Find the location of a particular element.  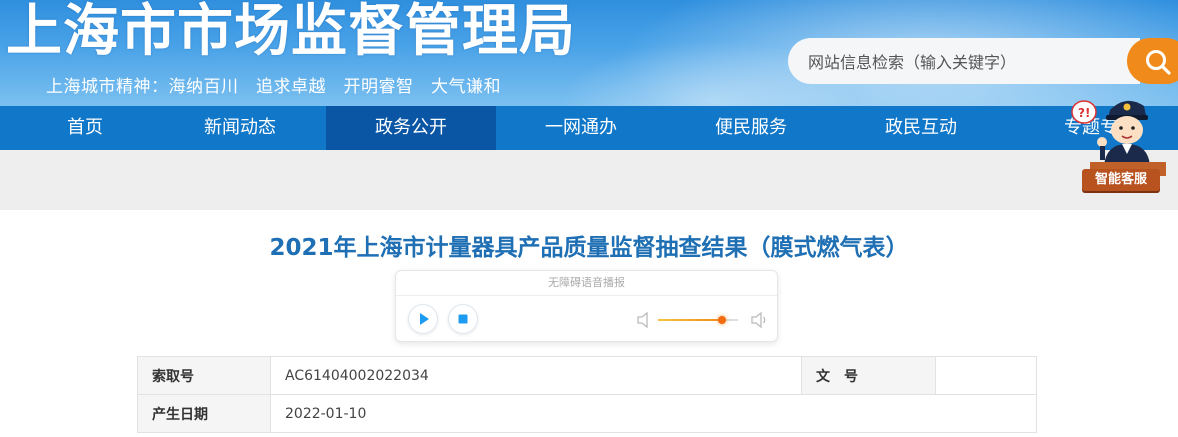

volume-slider-fill is located at coordinates (690, 320).